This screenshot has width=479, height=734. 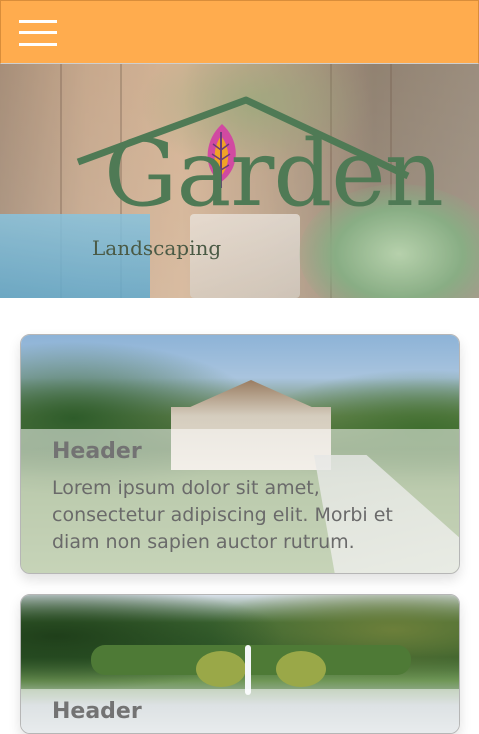 What do you see at coordinates (274, 173) in the screenshot?
I see `logo-wordmark: Garden` at bounding box center [274, 173].